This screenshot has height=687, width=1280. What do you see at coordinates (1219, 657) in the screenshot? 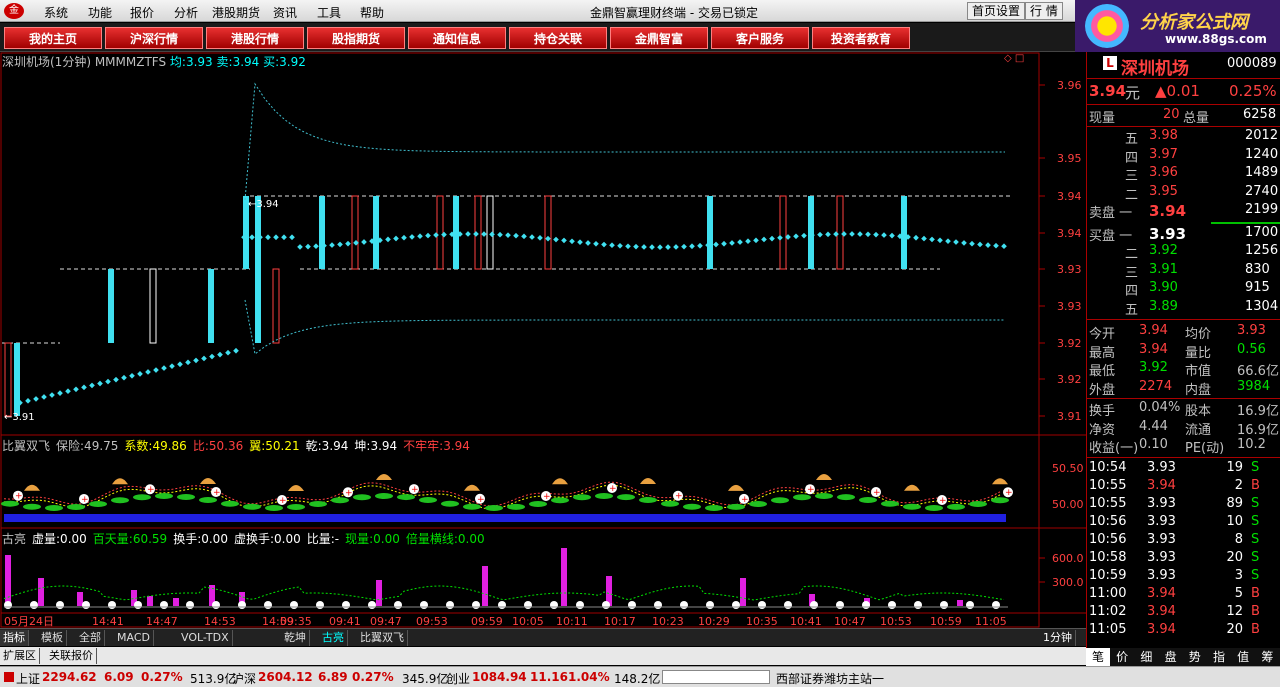
I see `quote-panel-tab: 指` at bounding box center [1219, 657].